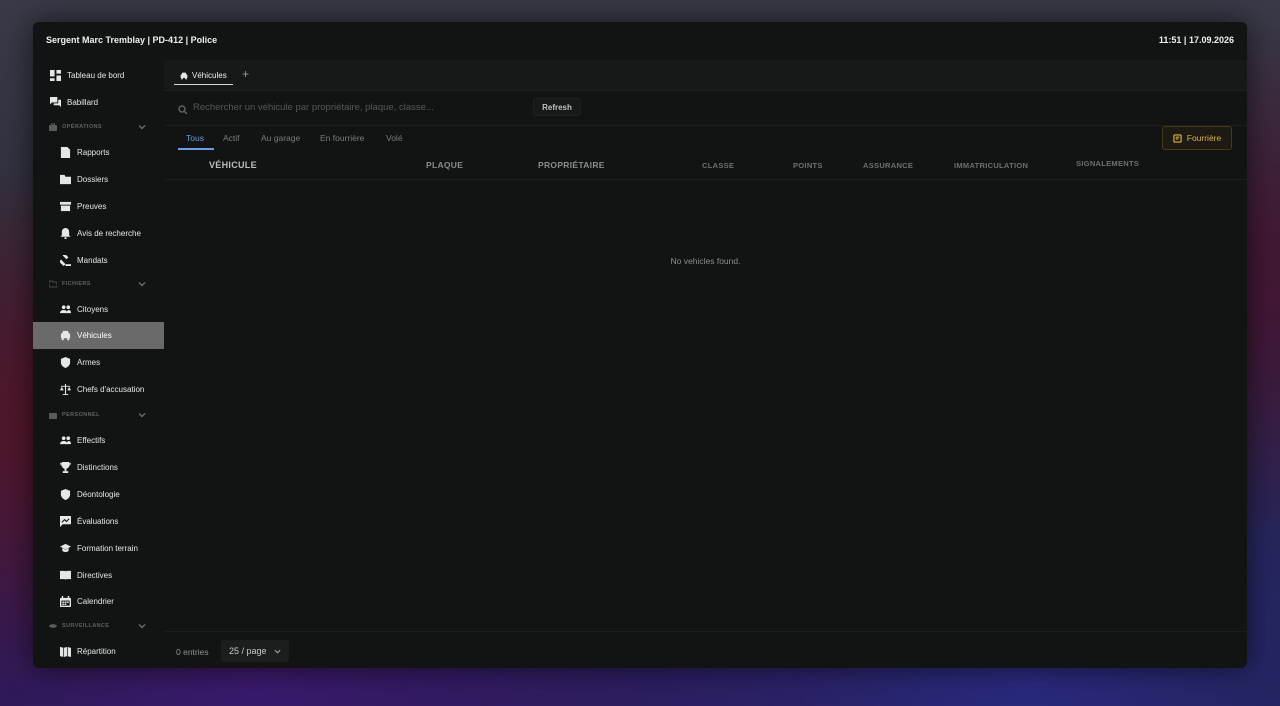  I want to click on sidebar-item-label: Formation terrain, so click(107, 548).